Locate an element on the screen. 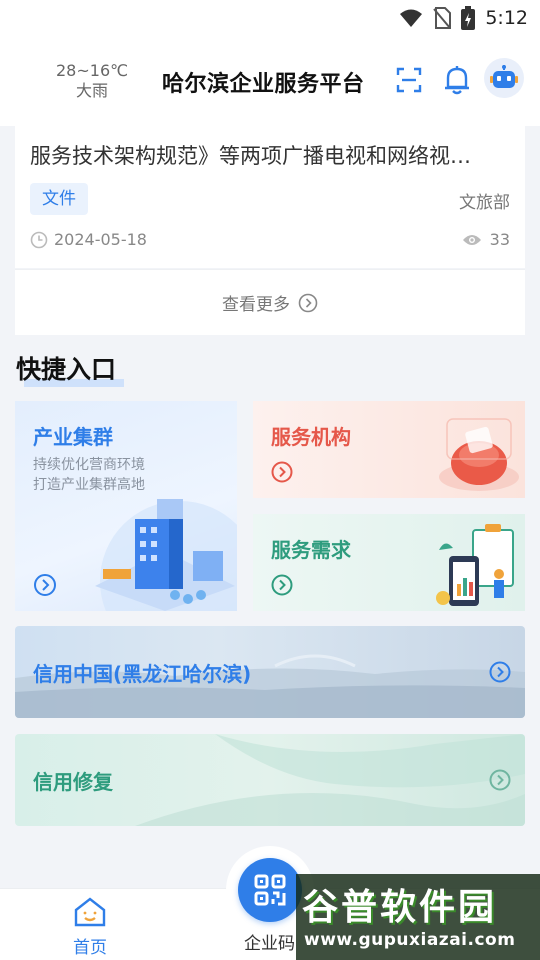 Image resolution: width=540 pixels, height=960 pixels. banner-credit-repair-arrow-icon is located at coordinates (500, 780).